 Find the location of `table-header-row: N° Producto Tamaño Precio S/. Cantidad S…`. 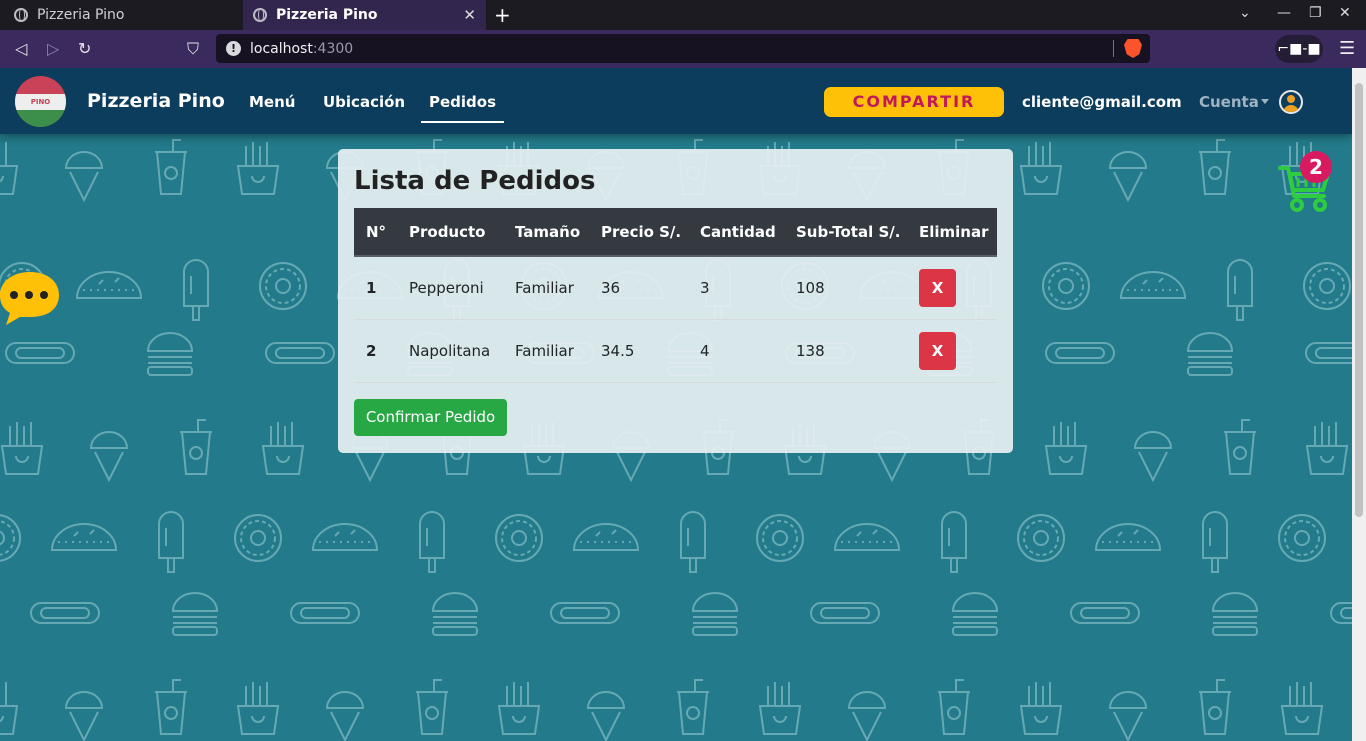

table-header-row: N° Producto Tamaño Precio S/. Cantidad S… is located at coordinates (675, 232).